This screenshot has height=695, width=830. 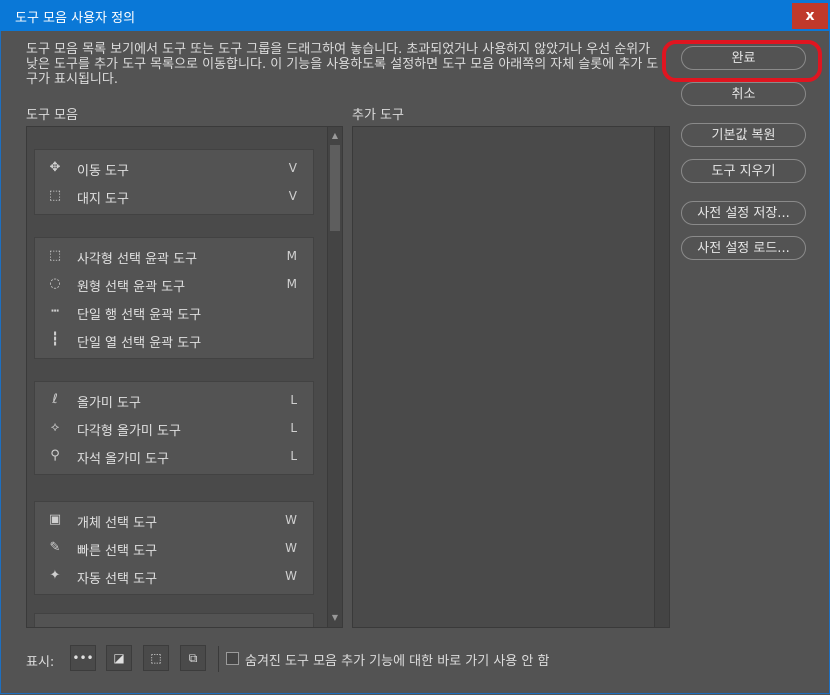 I want to click on move-icon: ✥, so click(x=55, y=167).